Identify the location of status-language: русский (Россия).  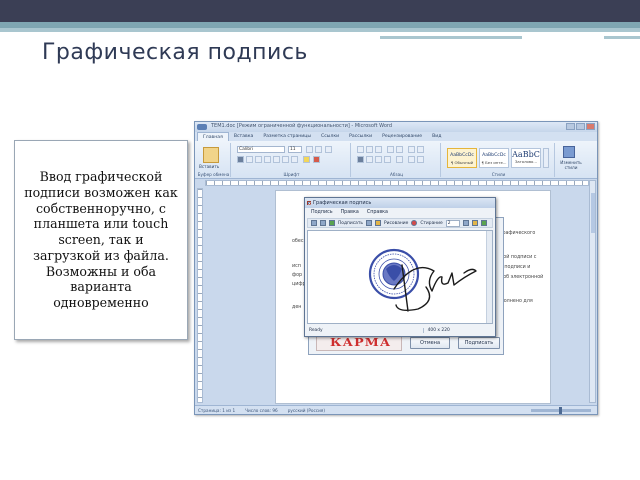
(306, 410).